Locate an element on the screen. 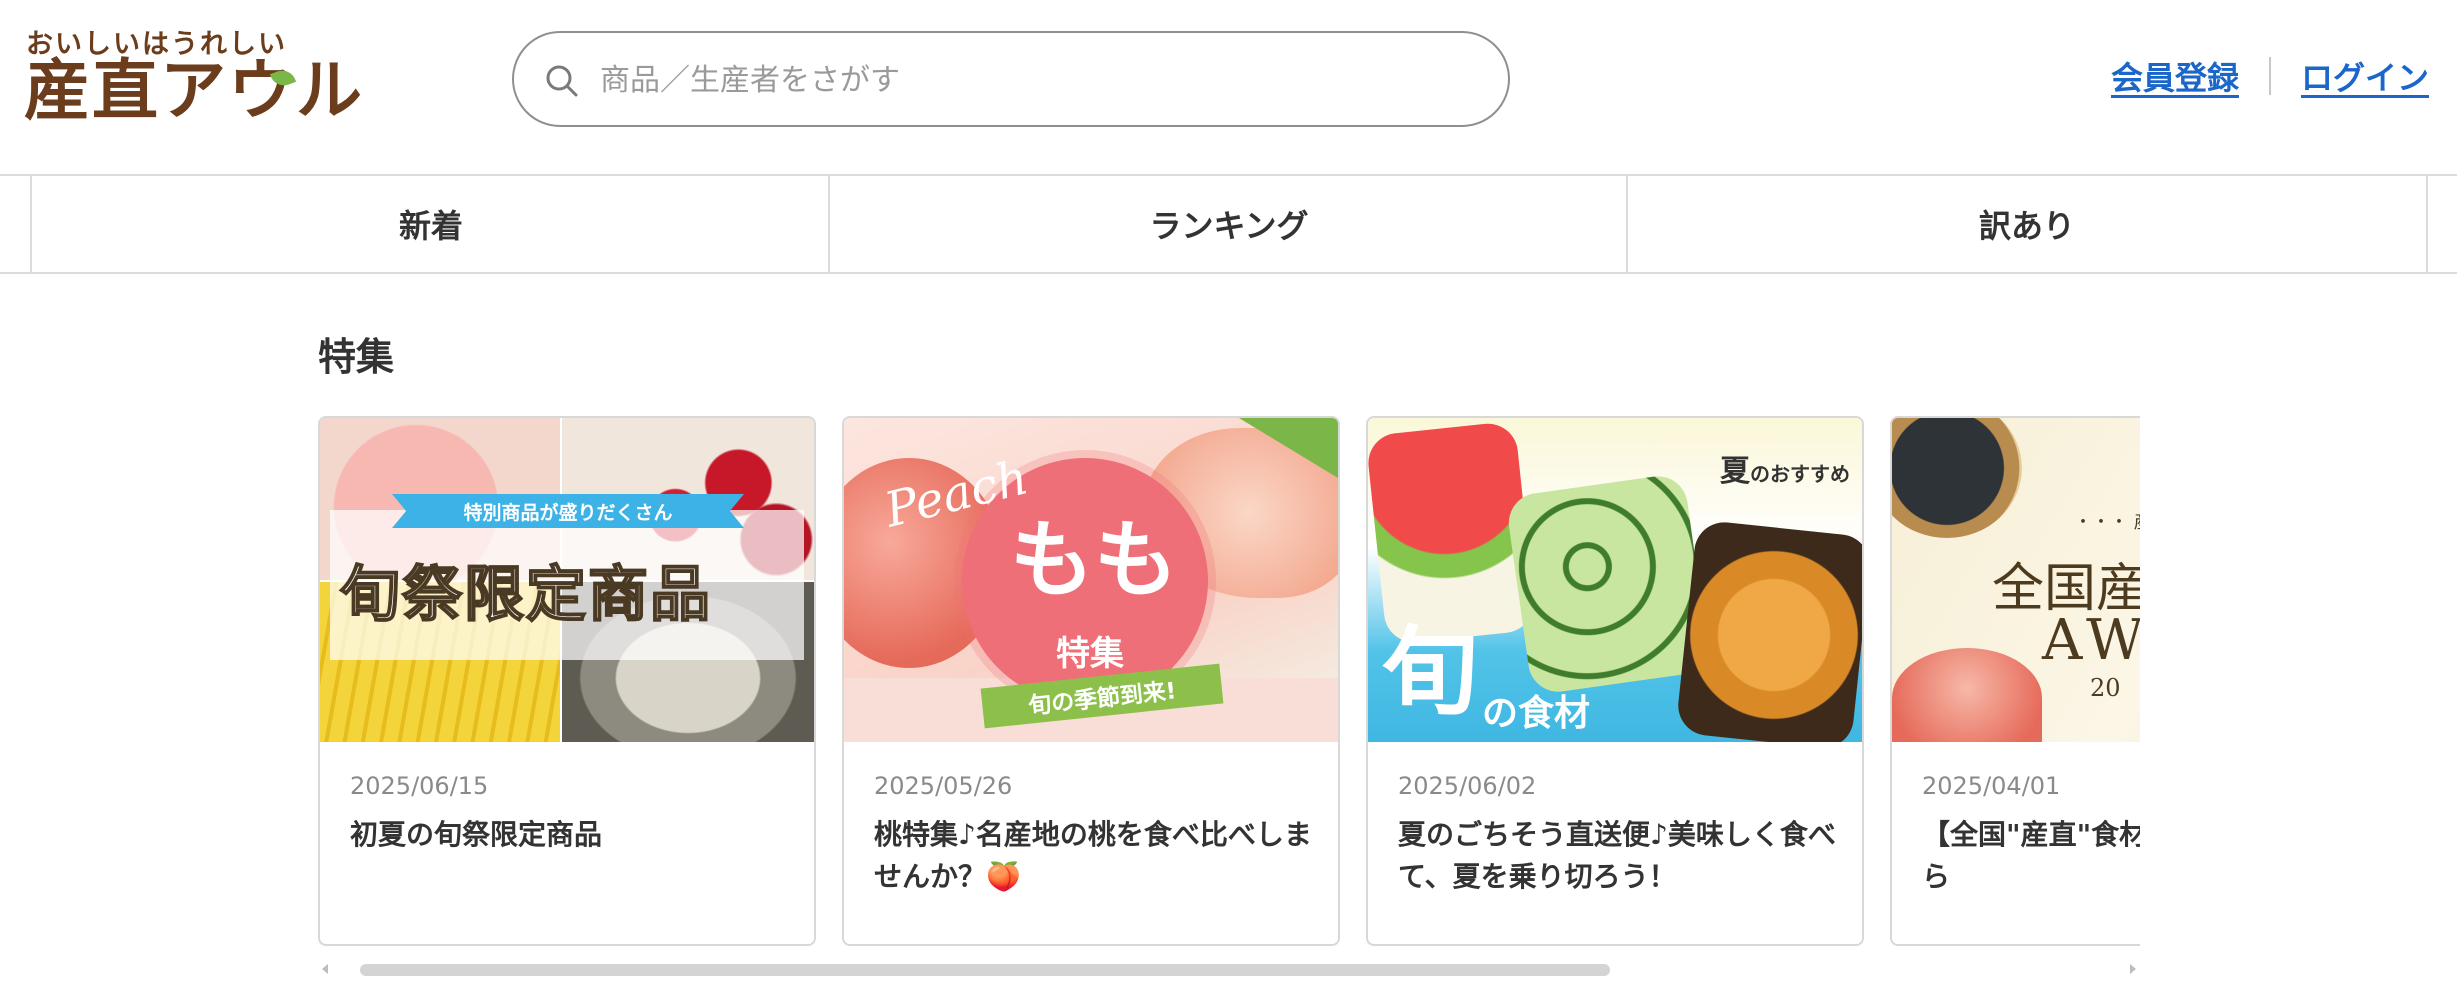 This screenshot has height=993, width=2457. tab-new: 新着 is located at coordinates (430, 224).